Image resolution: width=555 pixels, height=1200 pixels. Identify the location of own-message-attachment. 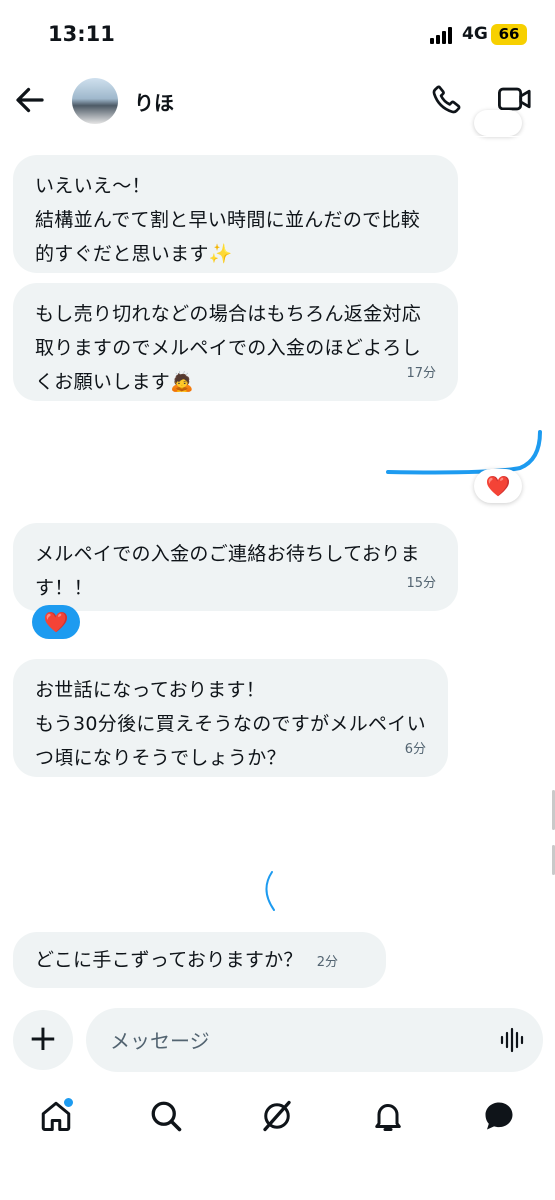
(467, 450).